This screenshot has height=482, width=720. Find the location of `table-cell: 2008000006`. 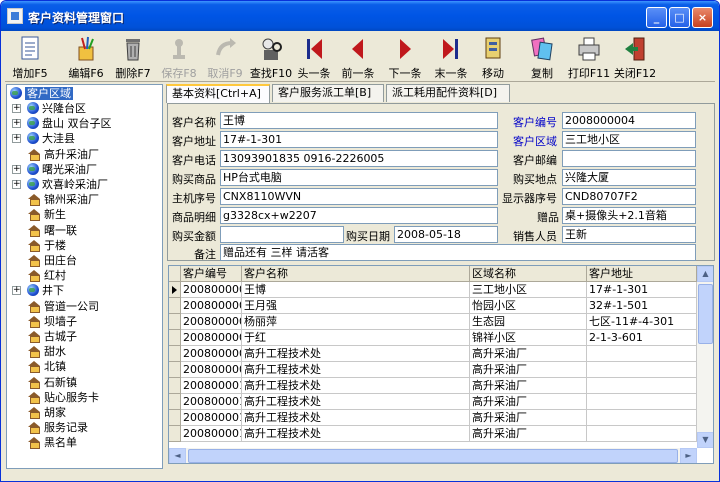

table-cell: 2008000006 is located at coordinates (211, 322).